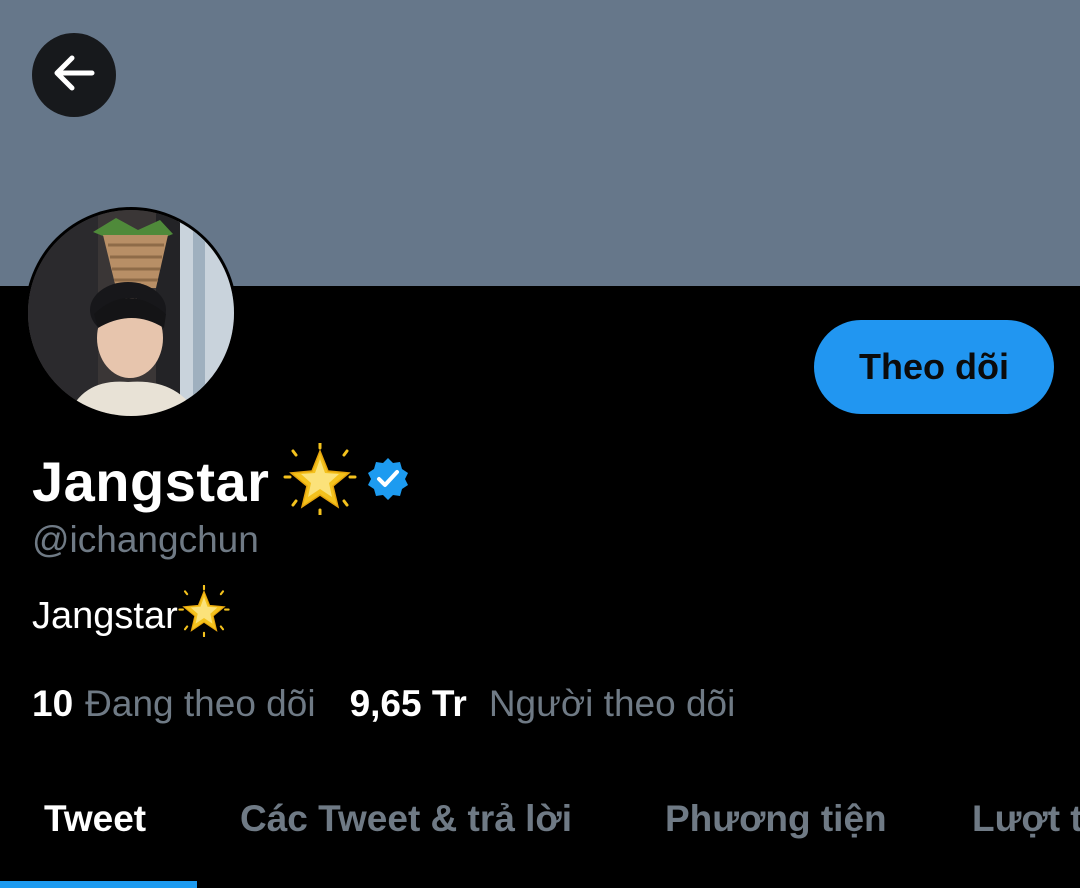 The height and width of the screenshot is (888, 1080). I want to click on following-link: 10 Đang theo dõi, so click(174, 704).